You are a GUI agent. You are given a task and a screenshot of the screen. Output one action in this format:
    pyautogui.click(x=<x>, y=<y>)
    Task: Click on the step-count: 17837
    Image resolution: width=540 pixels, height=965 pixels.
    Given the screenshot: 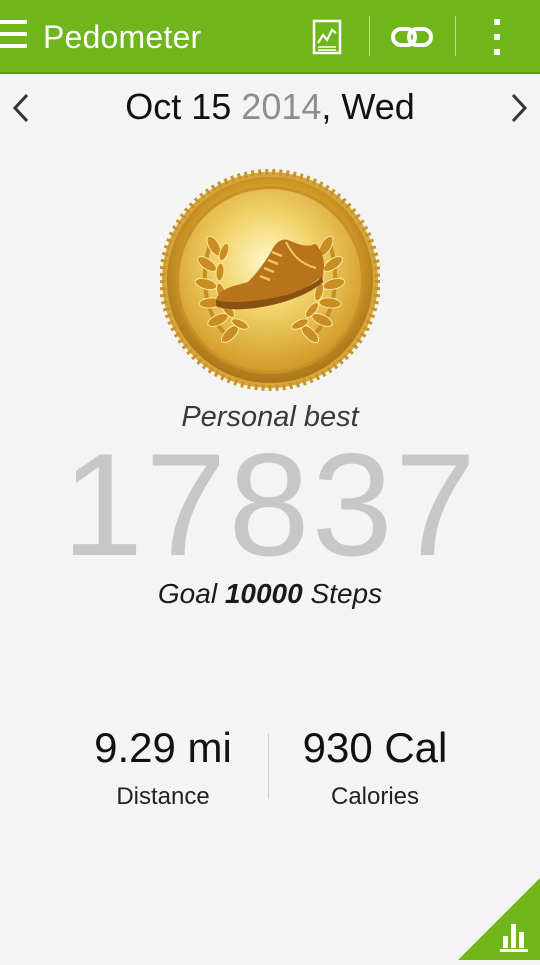 What is the action you would take?
    pyautogui.click(x=270, y=504)
    